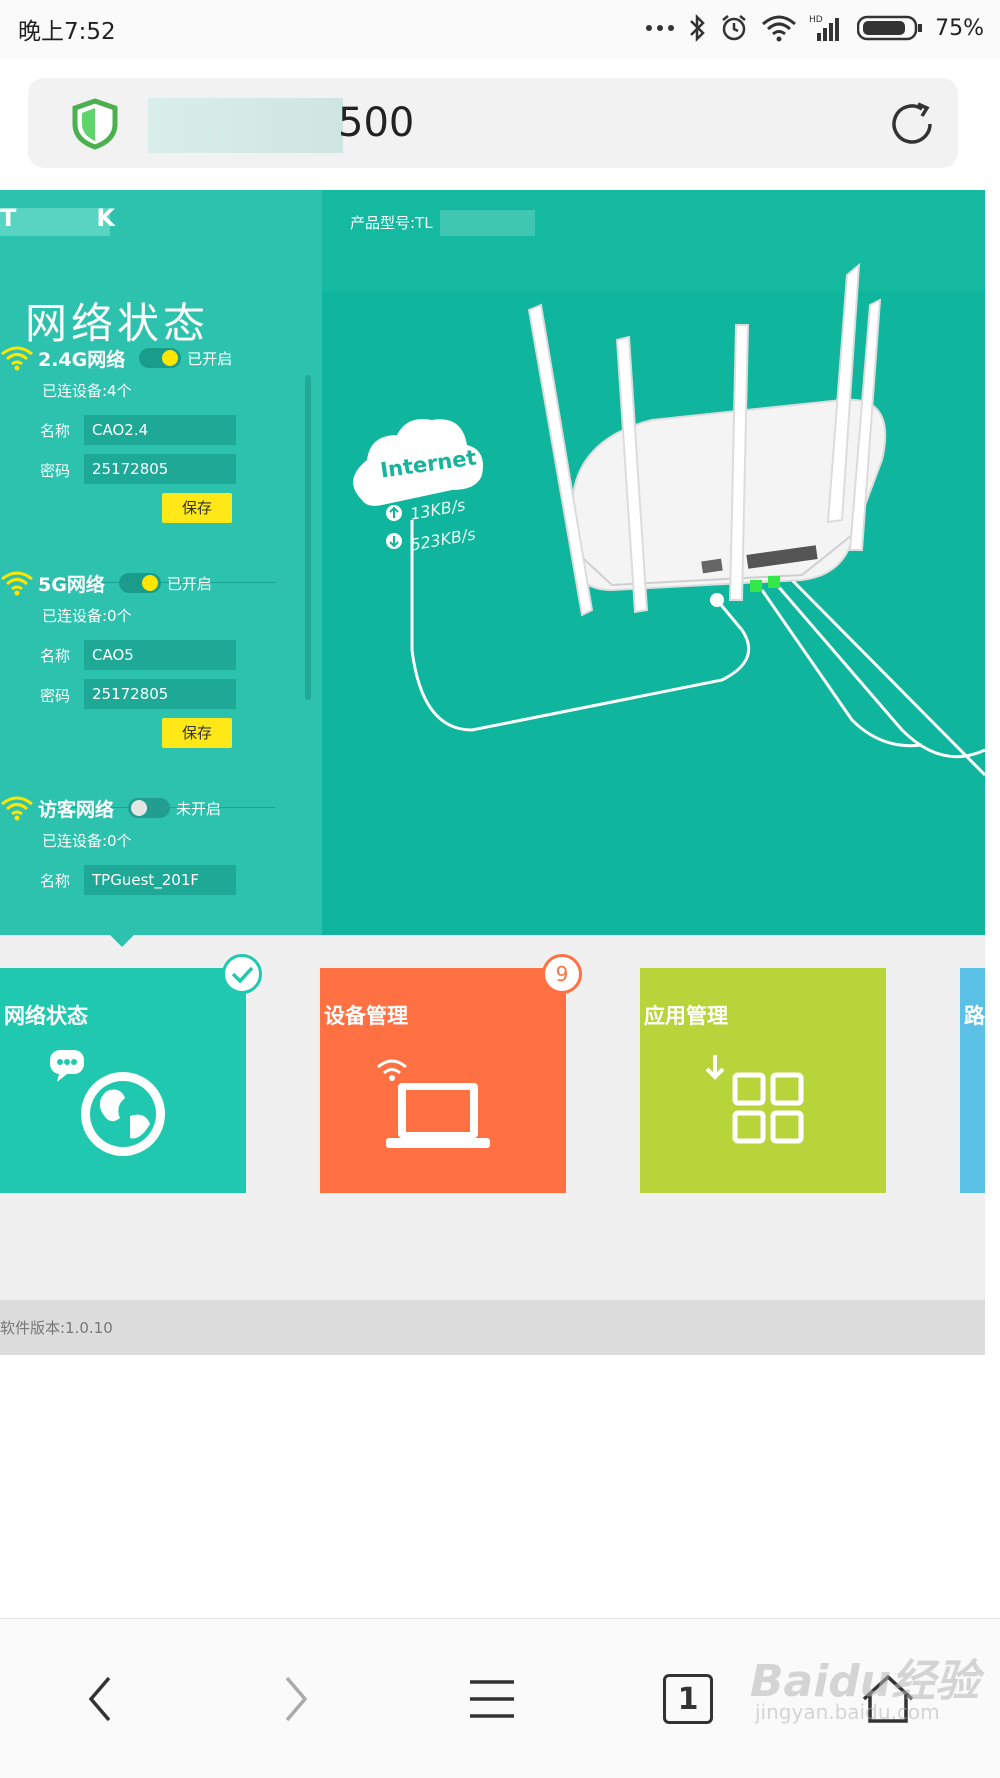 The width and height of the screenshot is (1000, 1778). What do you see at coordinates (76, 809) in the screenshot?
I see `network-guest-name: 访客网络` at bounding box center [76, 809].